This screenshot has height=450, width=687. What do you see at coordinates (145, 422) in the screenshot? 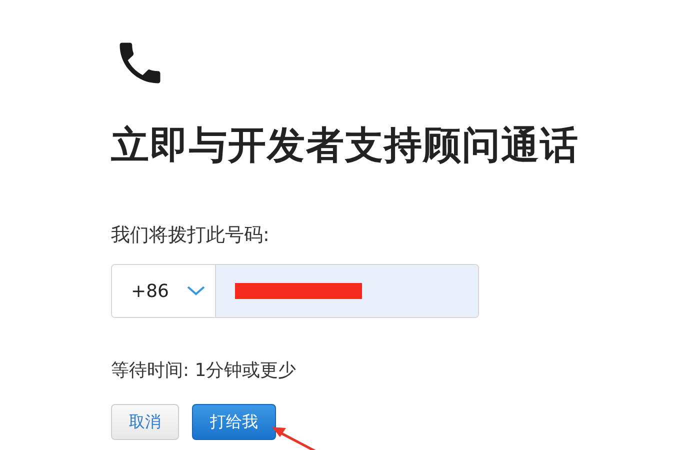
I see `cancel-button: 取消` at bounding box center [145, 422].